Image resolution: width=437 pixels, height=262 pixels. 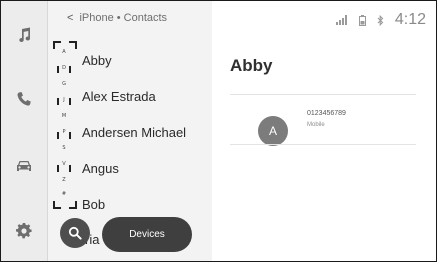 I want to click on music-button, so click(x=24, y=35).